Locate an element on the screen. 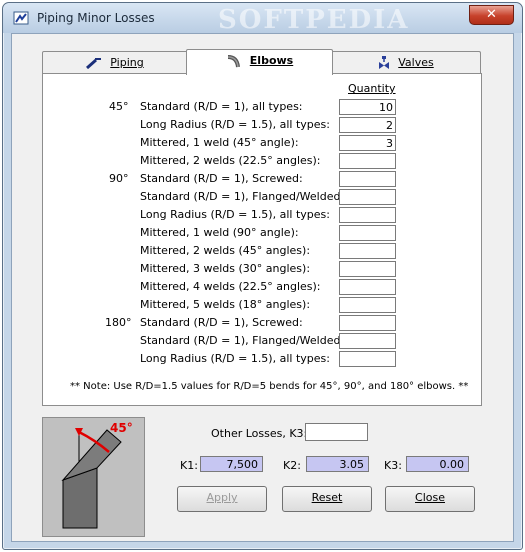 The height and width of the screenshot is (552, 525). elbow-diagram: 45° is located at coordinates (93, 477).